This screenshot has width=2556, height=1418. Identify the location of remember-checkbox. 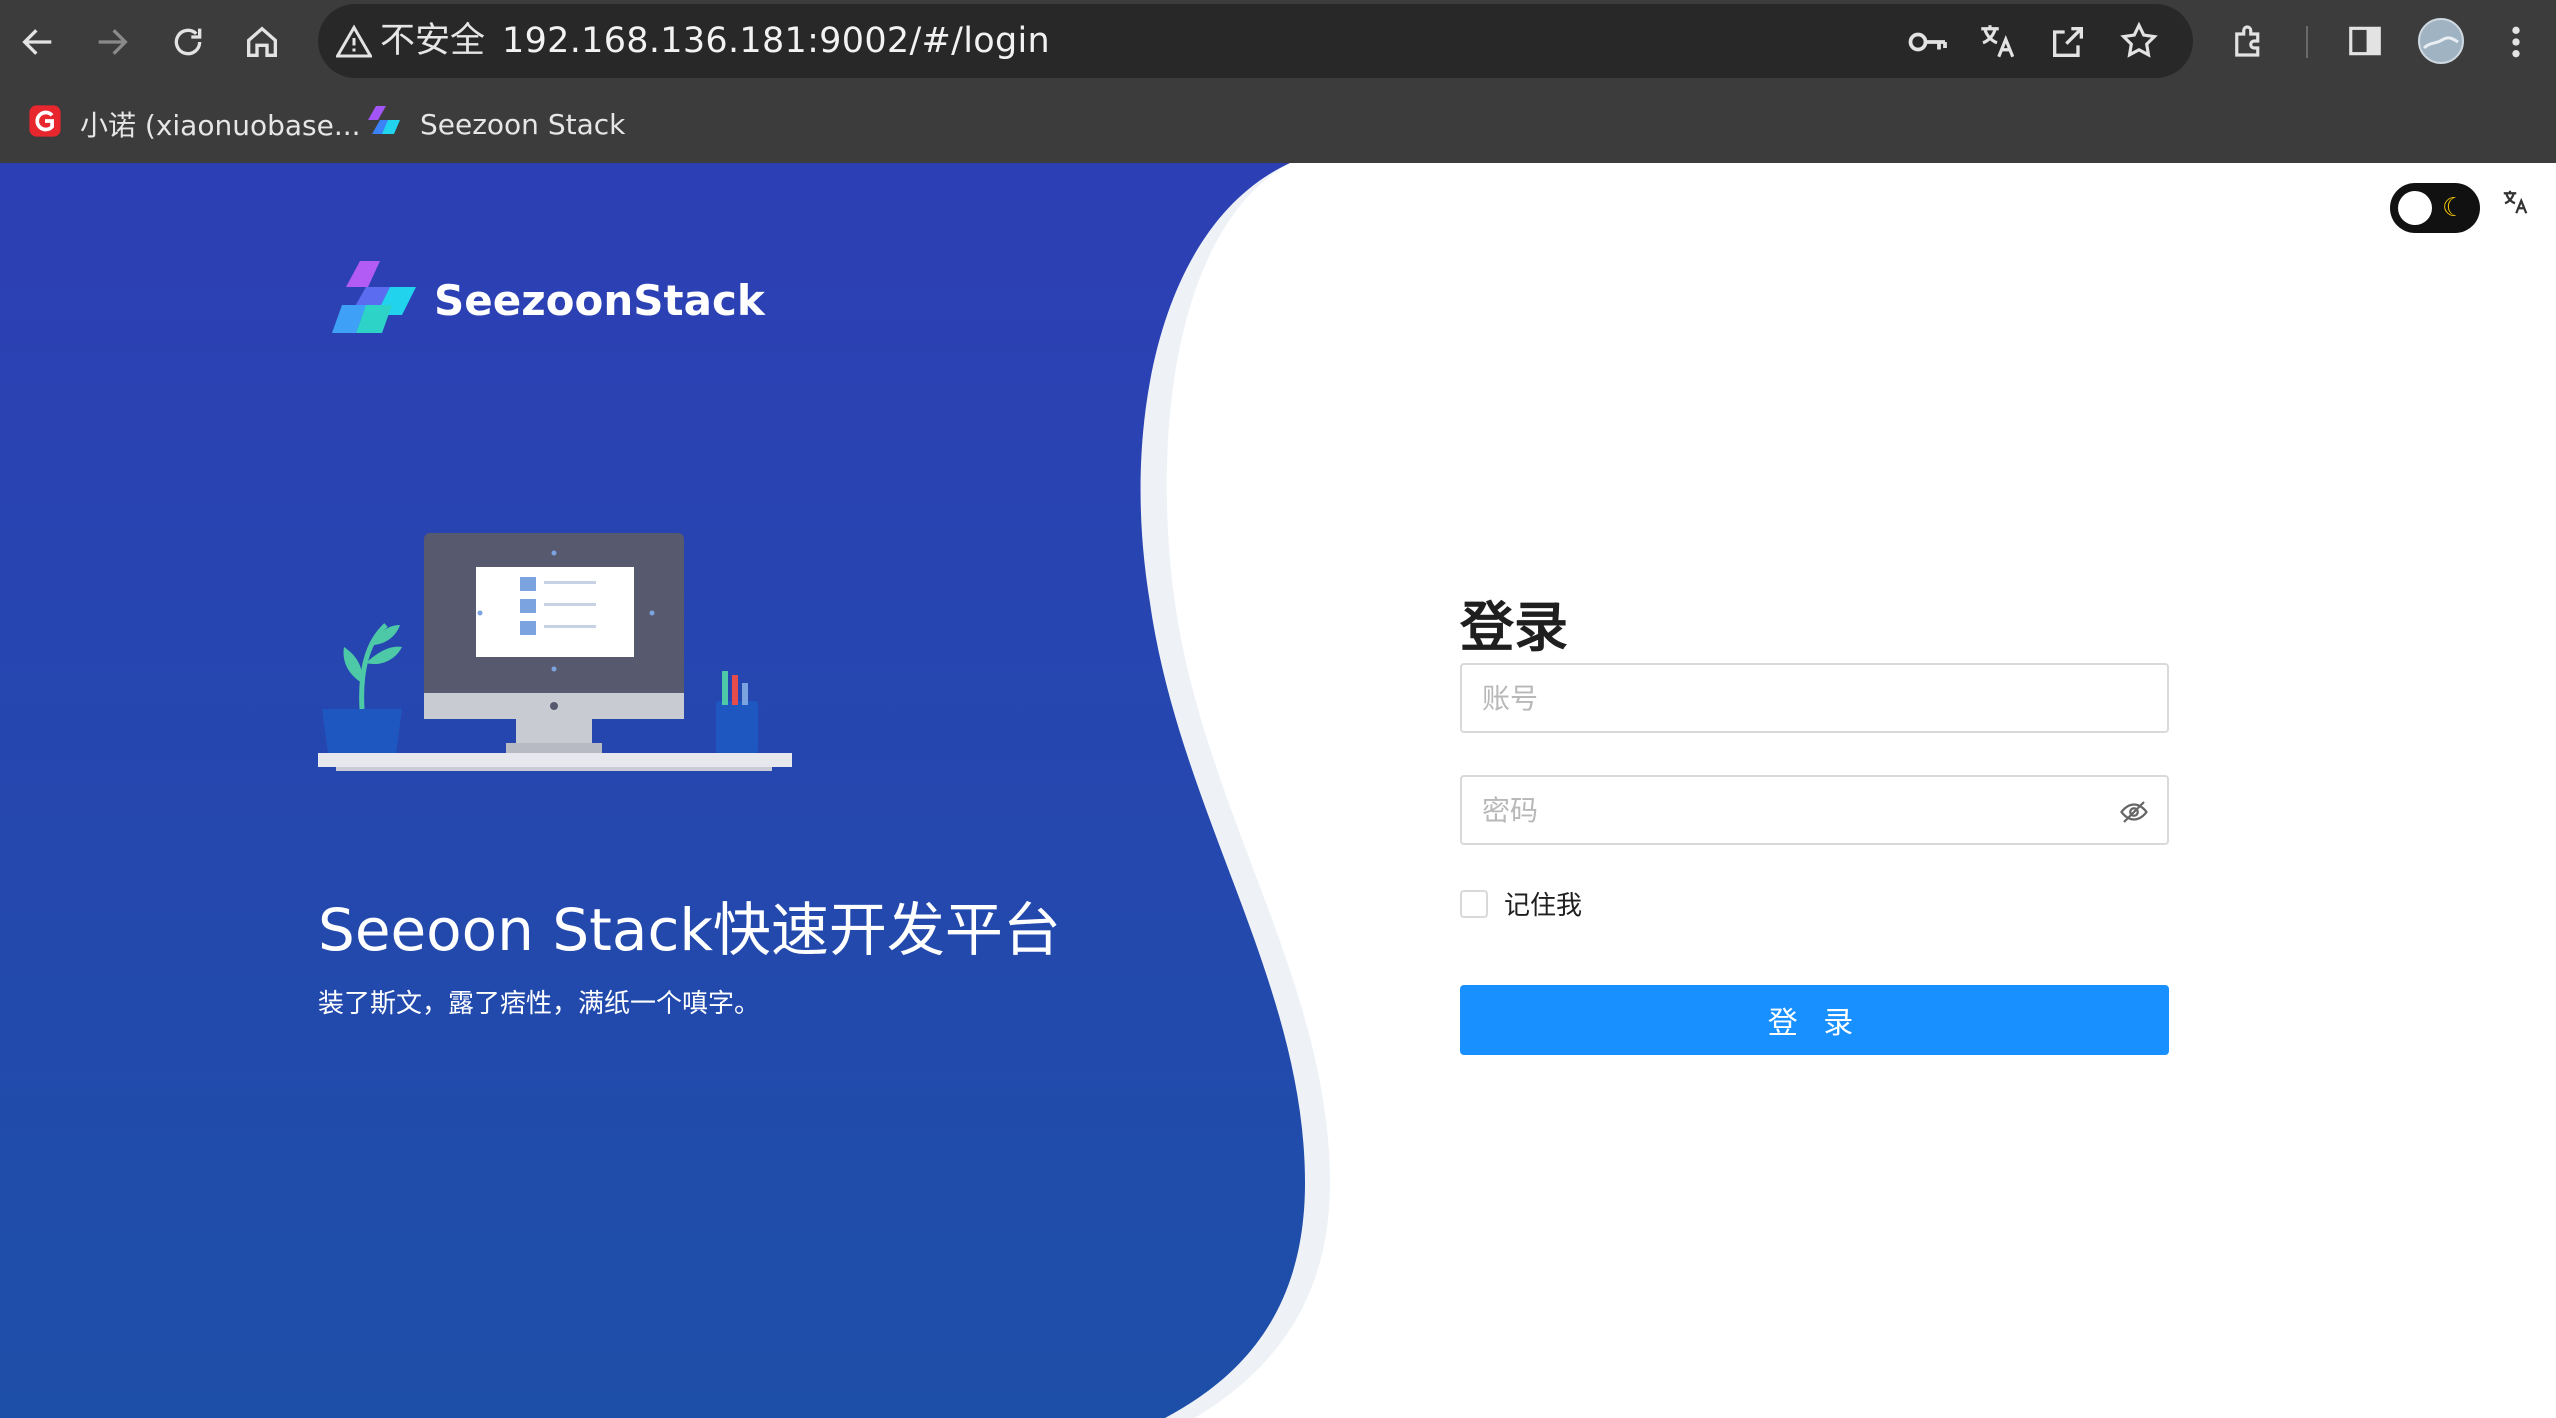
(1474, 903).